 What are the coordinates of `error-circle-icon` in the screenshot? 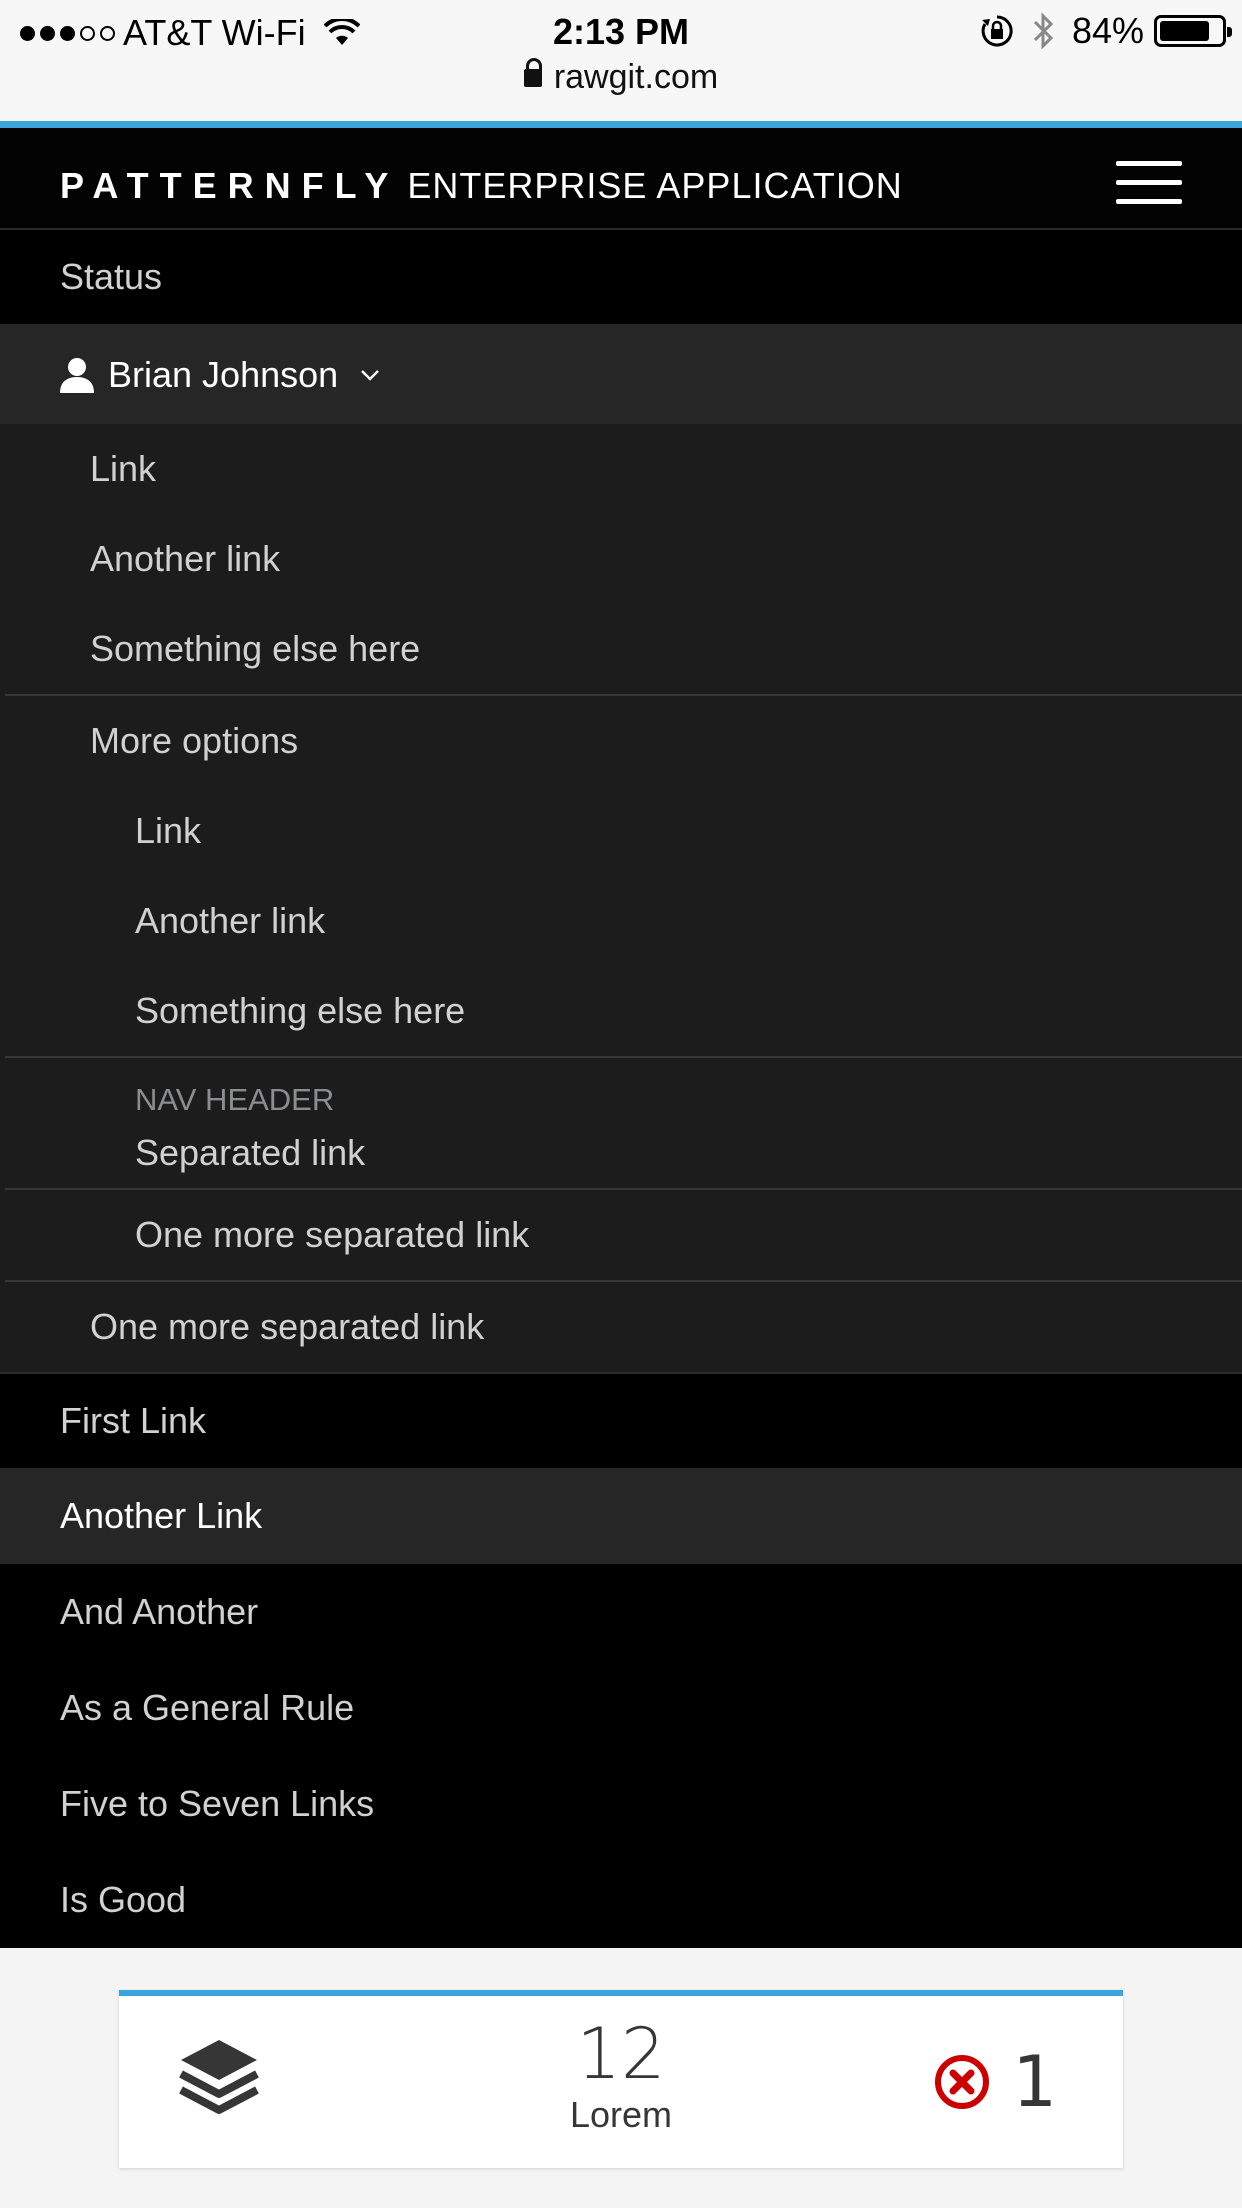 It's located at (962, 2082).